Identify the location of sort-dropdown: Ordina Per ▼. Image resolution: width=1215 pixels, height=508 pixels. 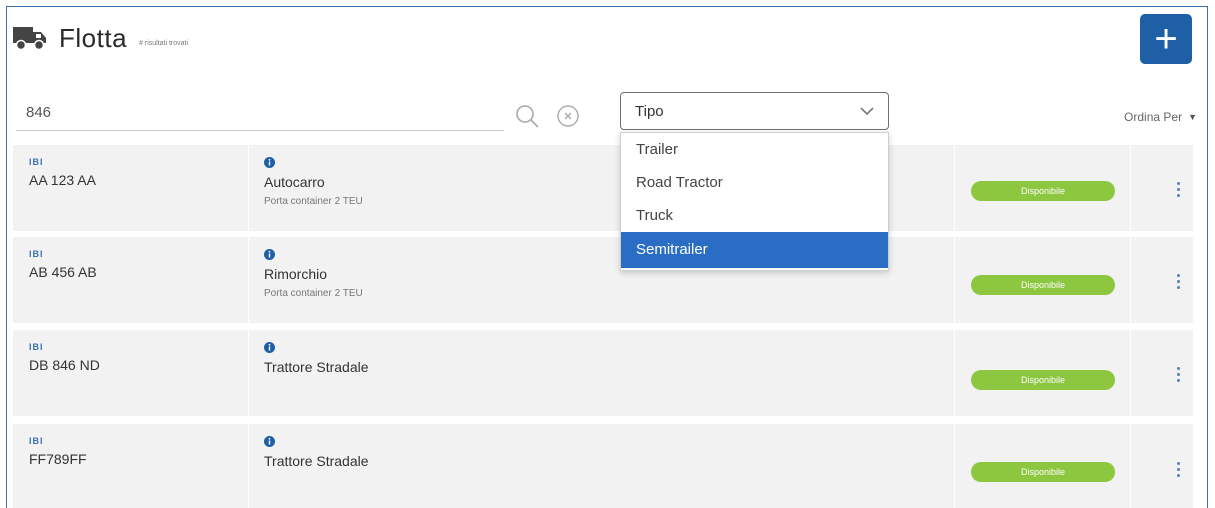
(1160, 117).